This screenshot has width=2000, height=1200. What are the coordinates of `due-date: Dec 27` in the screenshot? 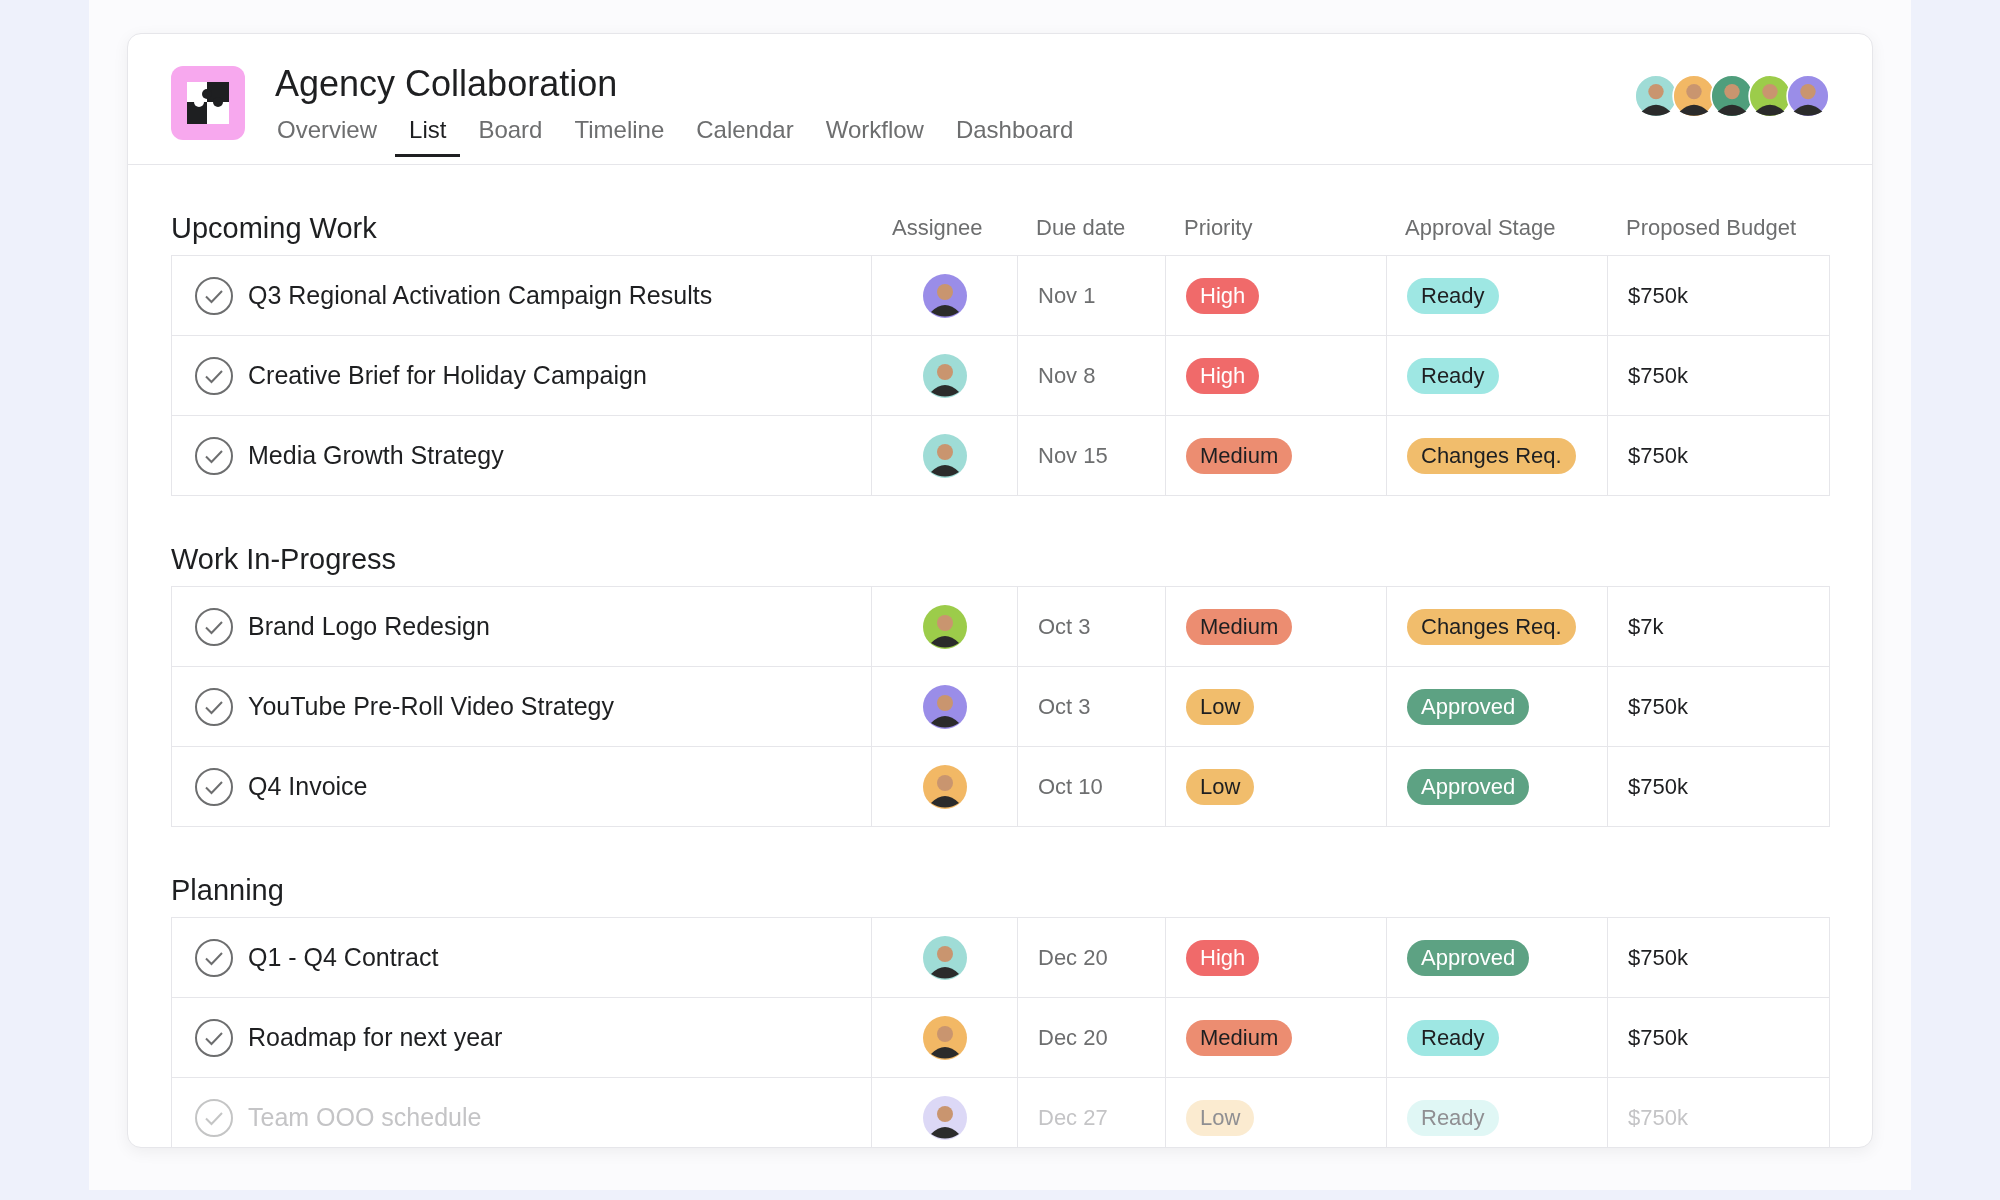 It's located at (1073, 1117).